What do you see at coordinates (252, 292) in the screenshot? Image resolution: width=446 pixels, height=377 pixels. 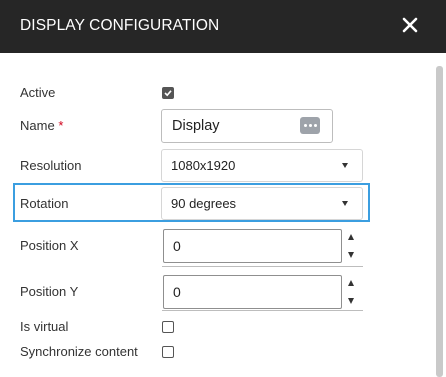 I see `position-y-input: 0` at bounding box center [252, 292].